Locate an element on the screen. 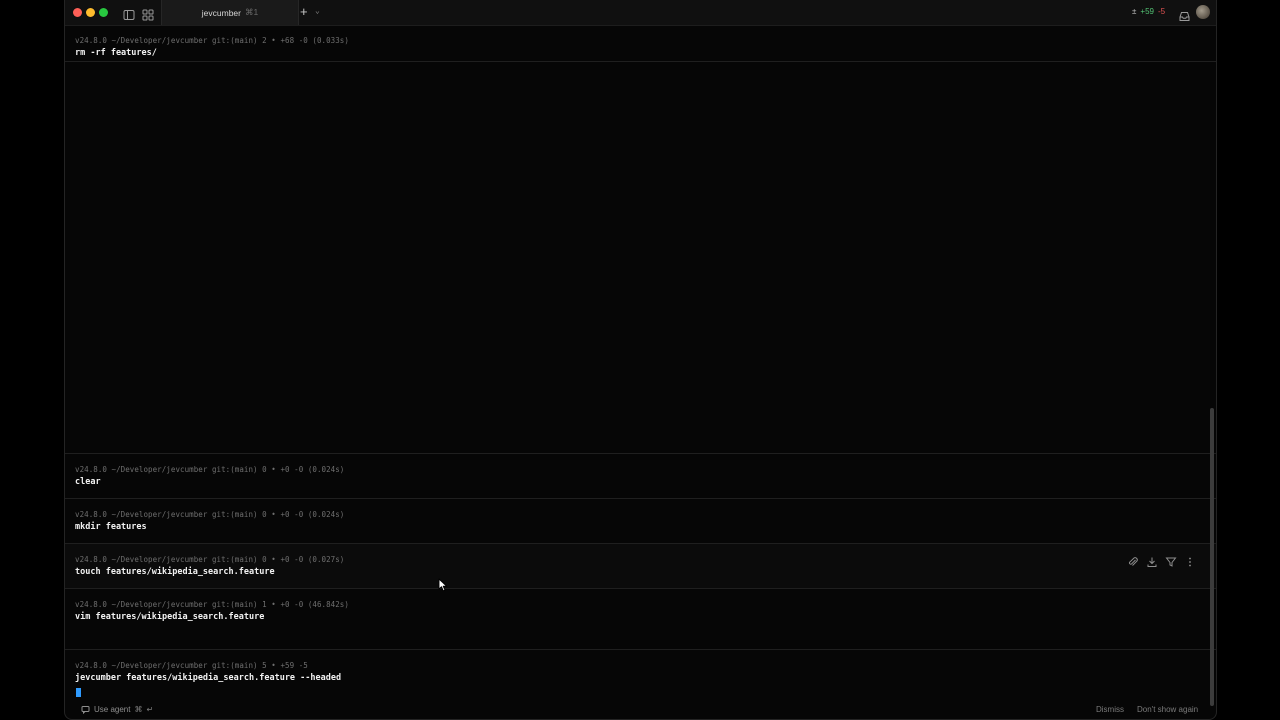  avatar is located at coordinates (1203, 12).